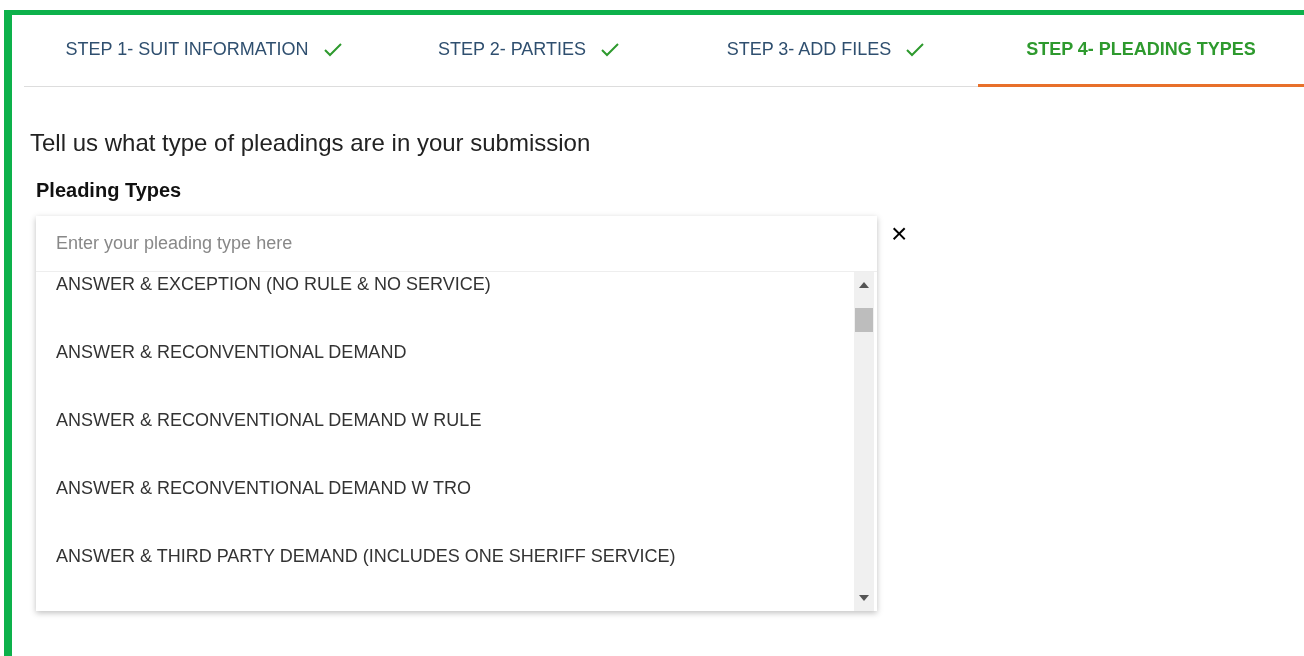 The height and width of the screenshot is (656, 1304). Describe the element at coordinates (445, 488) in the screenshot. I see `dropdown-option: ANSWER & RECONVENTIONAL DEMAND W TRO` at that location.